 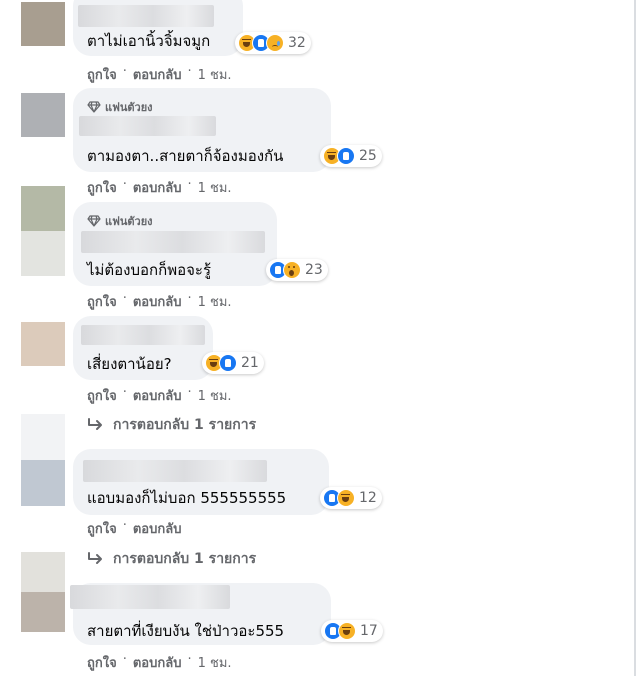 I want to click on comment-text: สายตาที่เงียบงัน ใช่ป่าวอะ555, so click(x=186, y=631).